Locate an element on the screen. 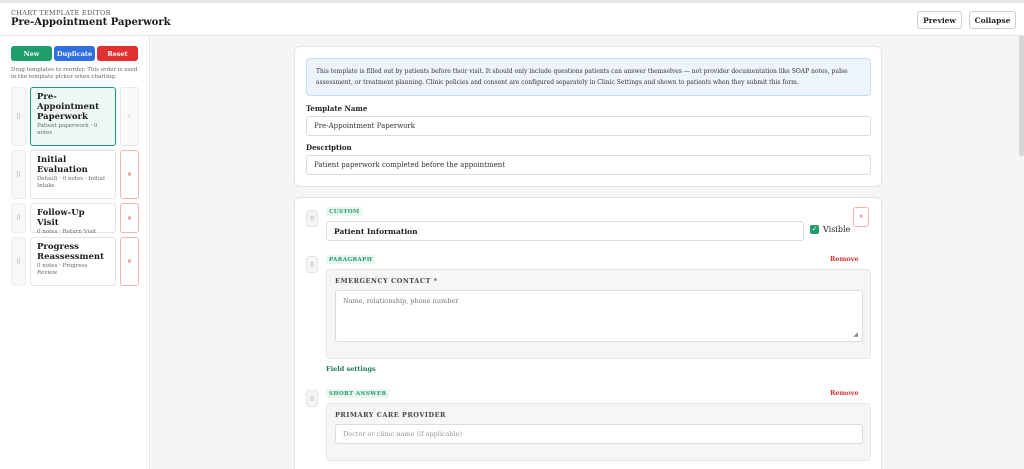 This screenshot has width=1024, height=469. template-name-input: Pre-Appointment Paperwork is located at coordinates (588, 126).